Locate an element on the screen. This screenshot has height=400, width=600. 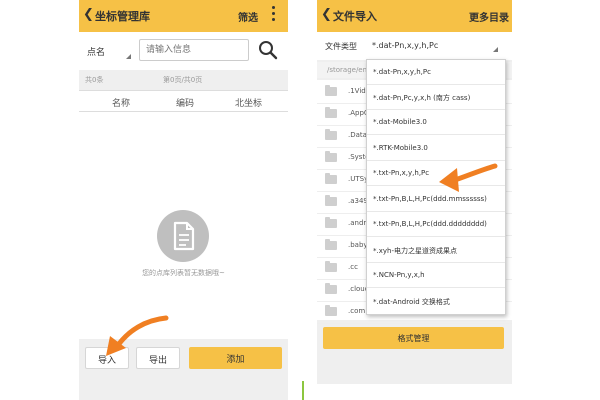
right-header: ❮ 文件导入 更多目录 is located at coordinates (414, 16).